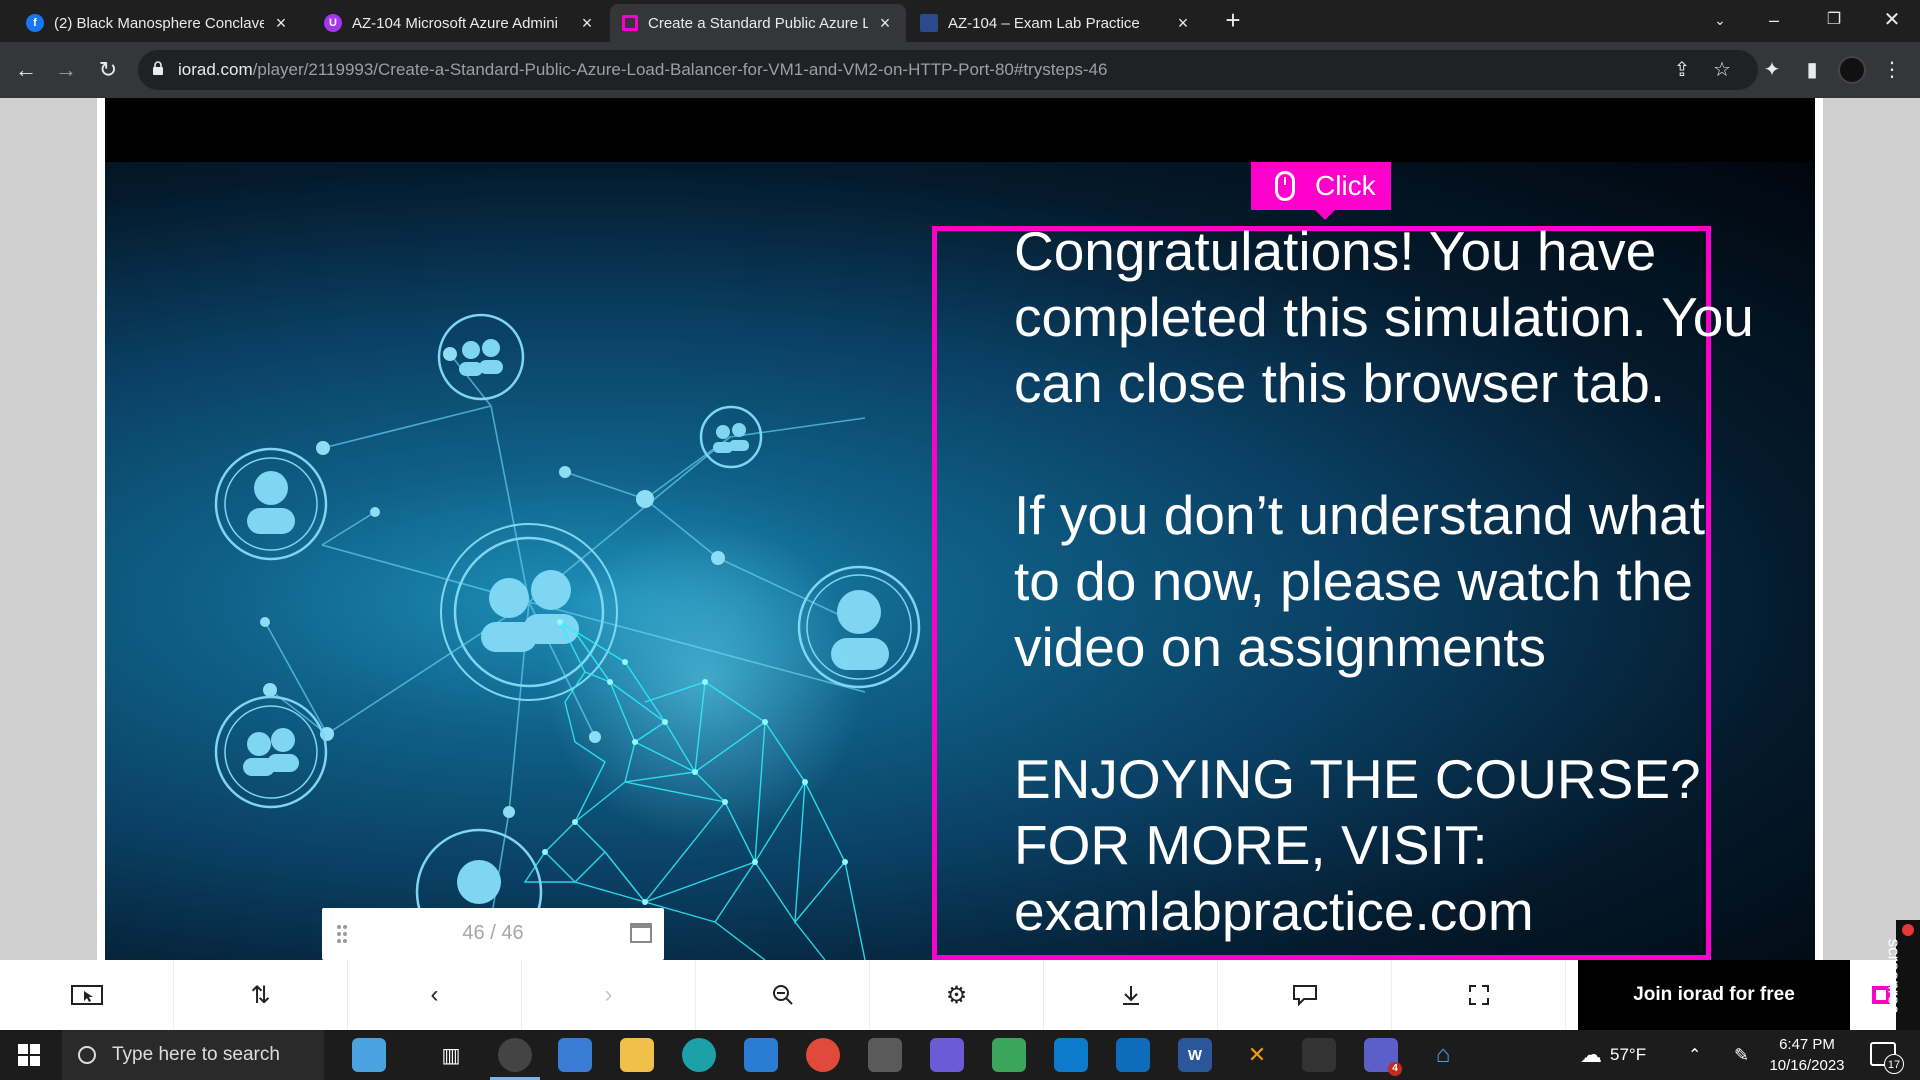 Image resolution: width=1920 pixels, height=1080 pixels. I want to click on expand-panel-icon, so click(641, 933).